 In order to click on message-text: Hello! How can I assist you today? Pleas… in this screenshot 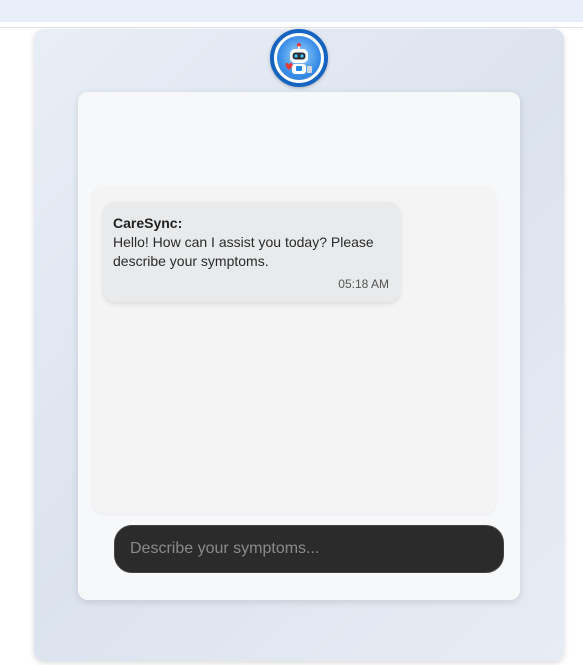, I will do `click(243, 251)`.